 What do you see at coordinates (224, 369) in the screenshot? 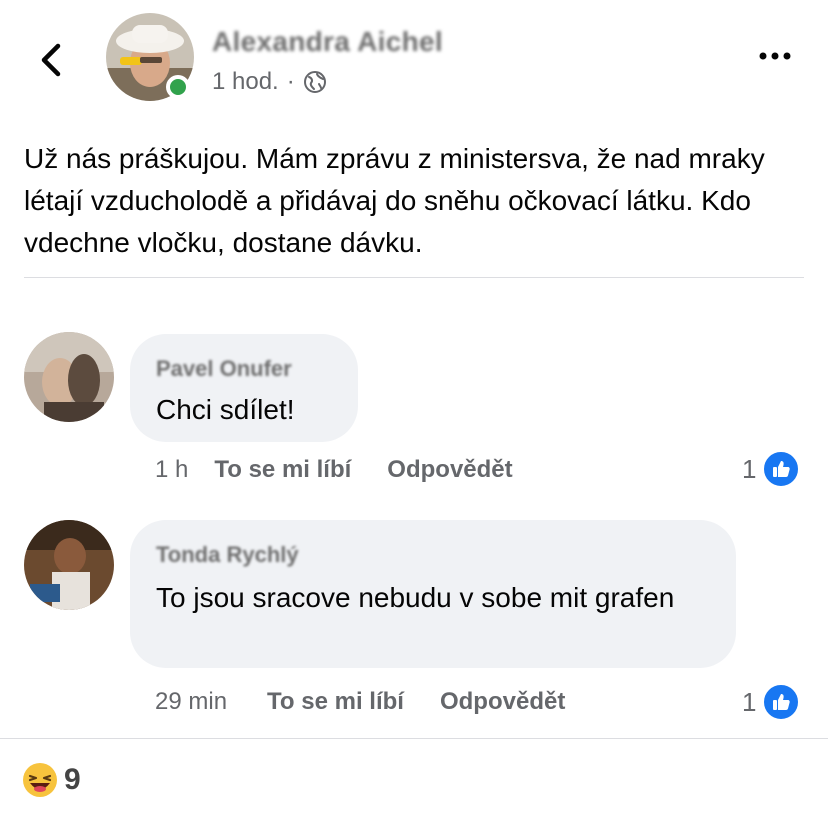
I see `comment-author-name: Pavel Onufer` at bounding box center [224, 369].